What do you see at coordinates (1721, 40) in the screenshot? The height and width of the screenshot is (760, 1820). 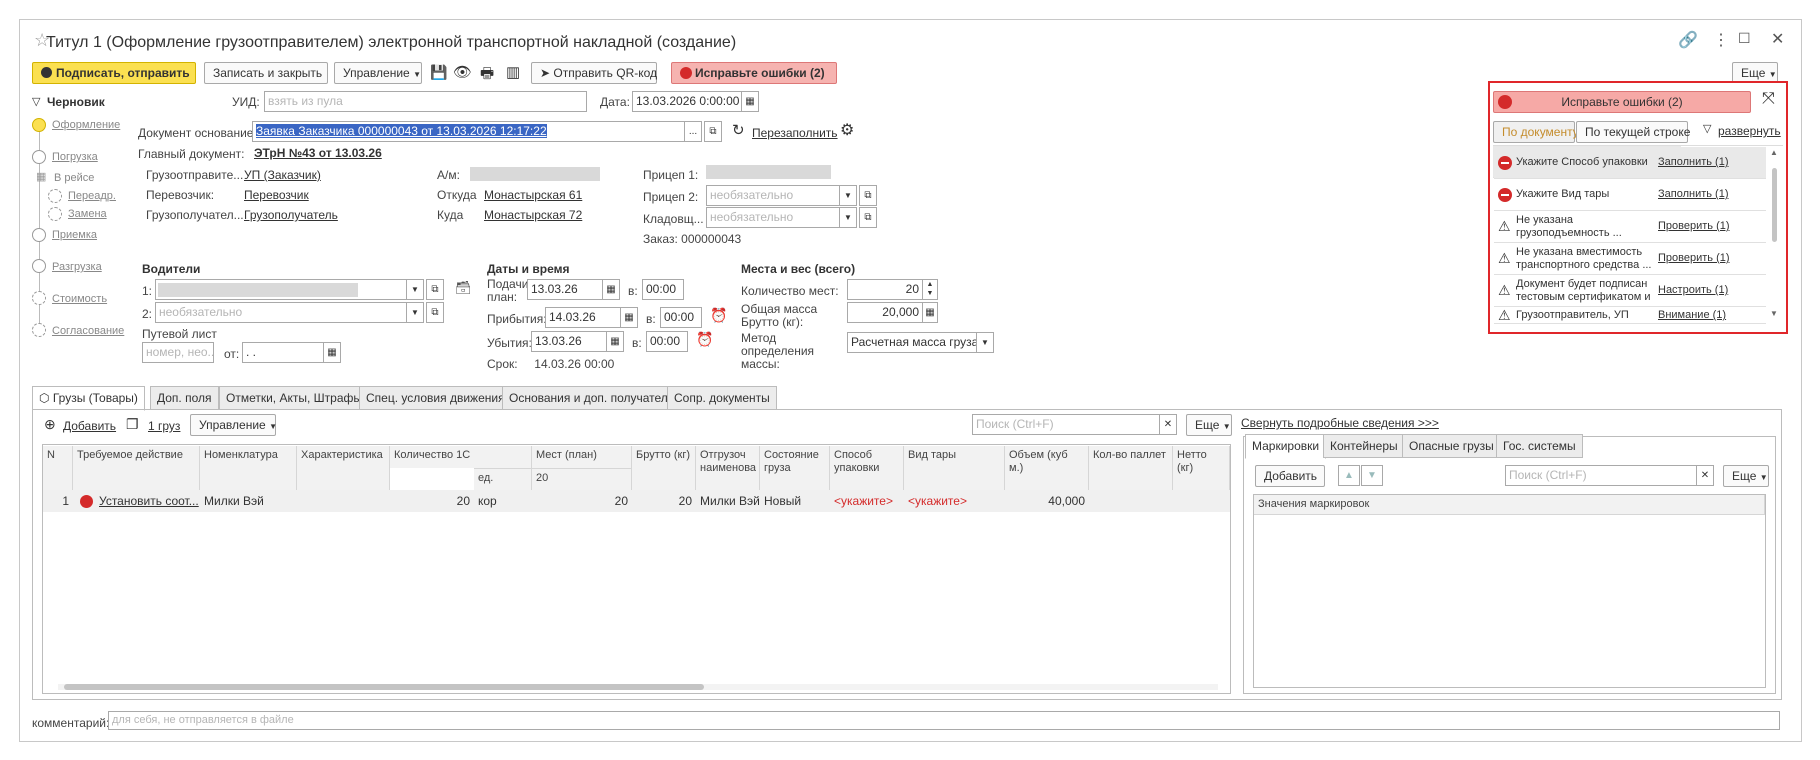 I see `kebab-menu-icon: ⋮` at bounding box center [1721, 40].